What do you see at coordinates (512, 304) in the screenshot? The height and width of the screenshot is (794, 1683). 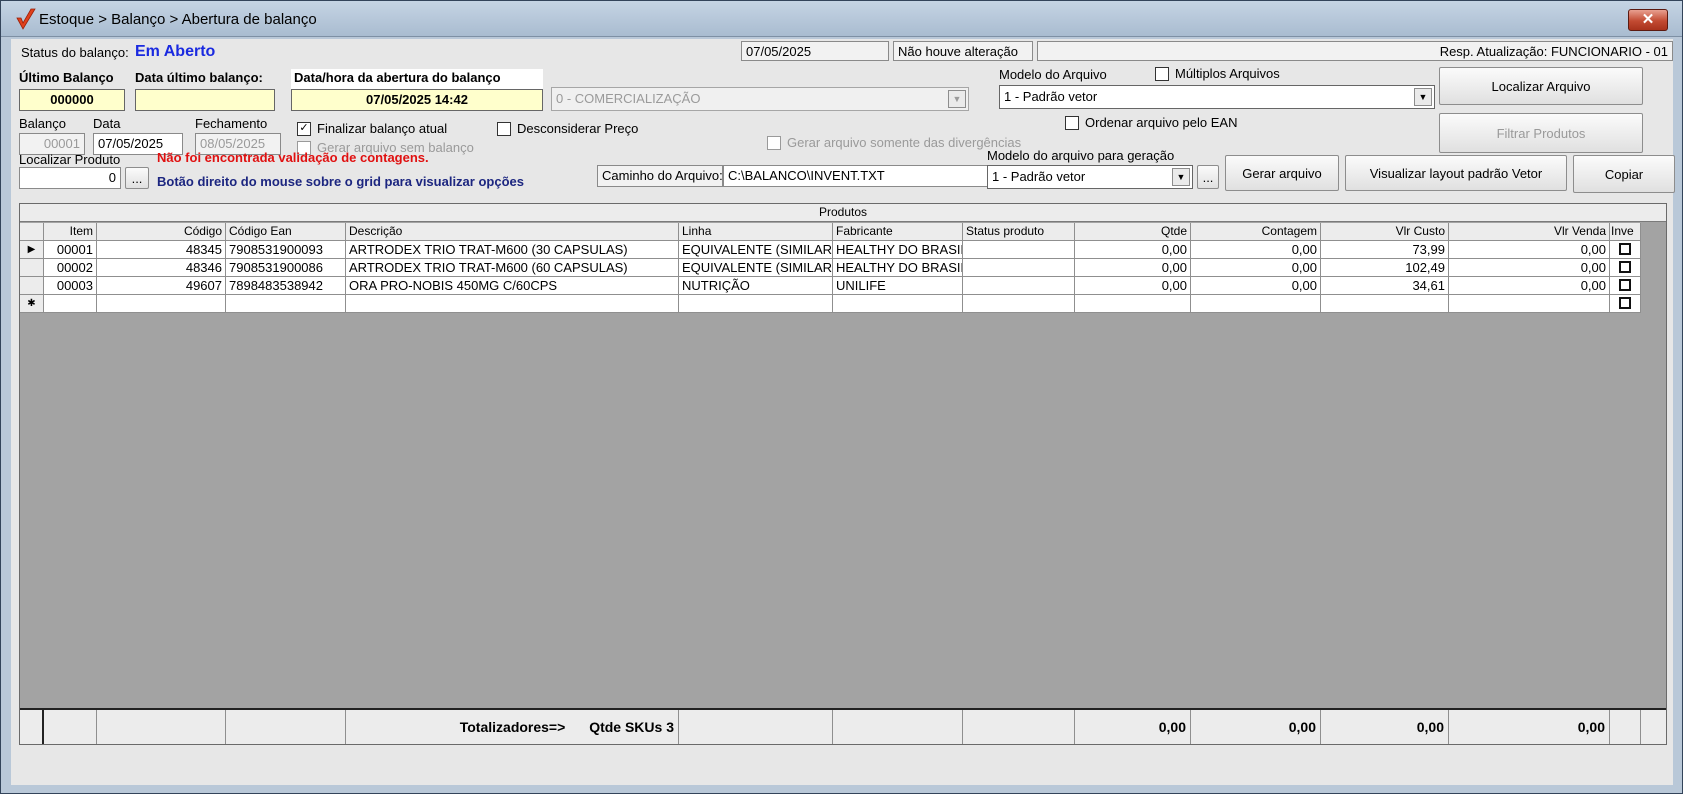 I see `cell-descricao` at bounding box center [512, 304].